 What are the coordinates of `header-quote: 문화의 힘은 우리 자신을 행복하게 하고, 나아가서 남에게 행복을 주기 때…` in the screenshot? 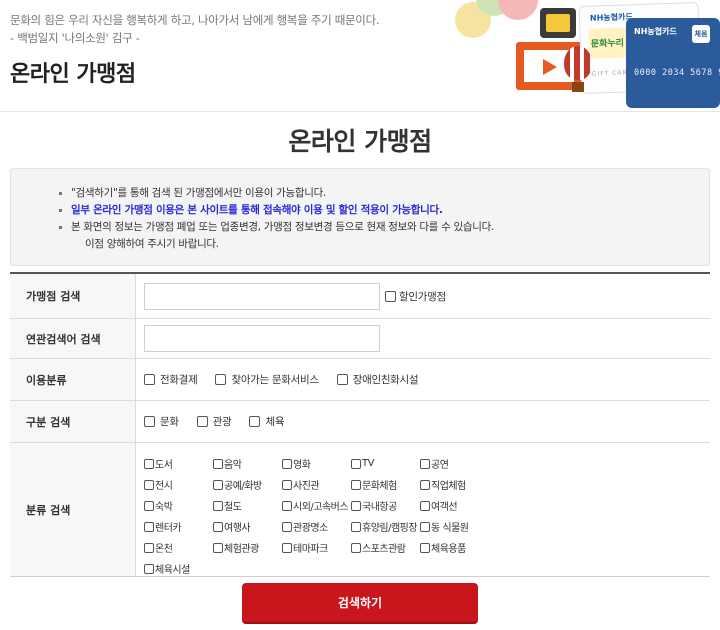 It's located at (195, 29).